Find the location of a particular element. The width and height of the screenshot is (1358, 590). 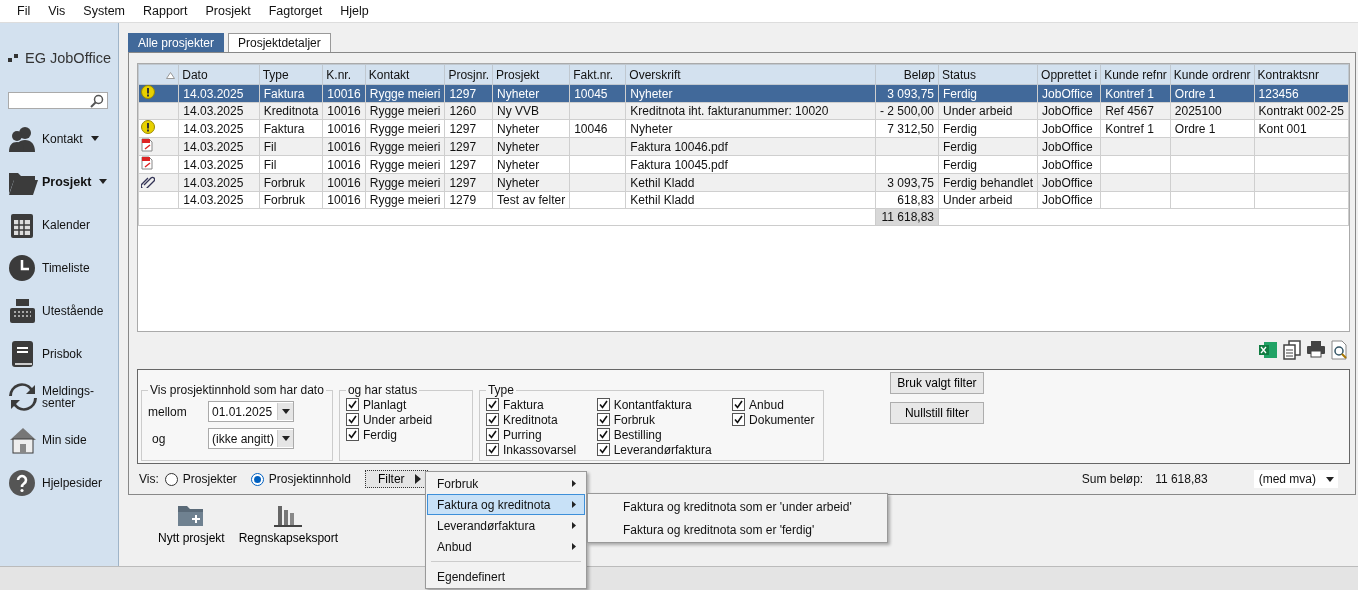

sidebar-item: Utestående is located at coordinates (58, 310).